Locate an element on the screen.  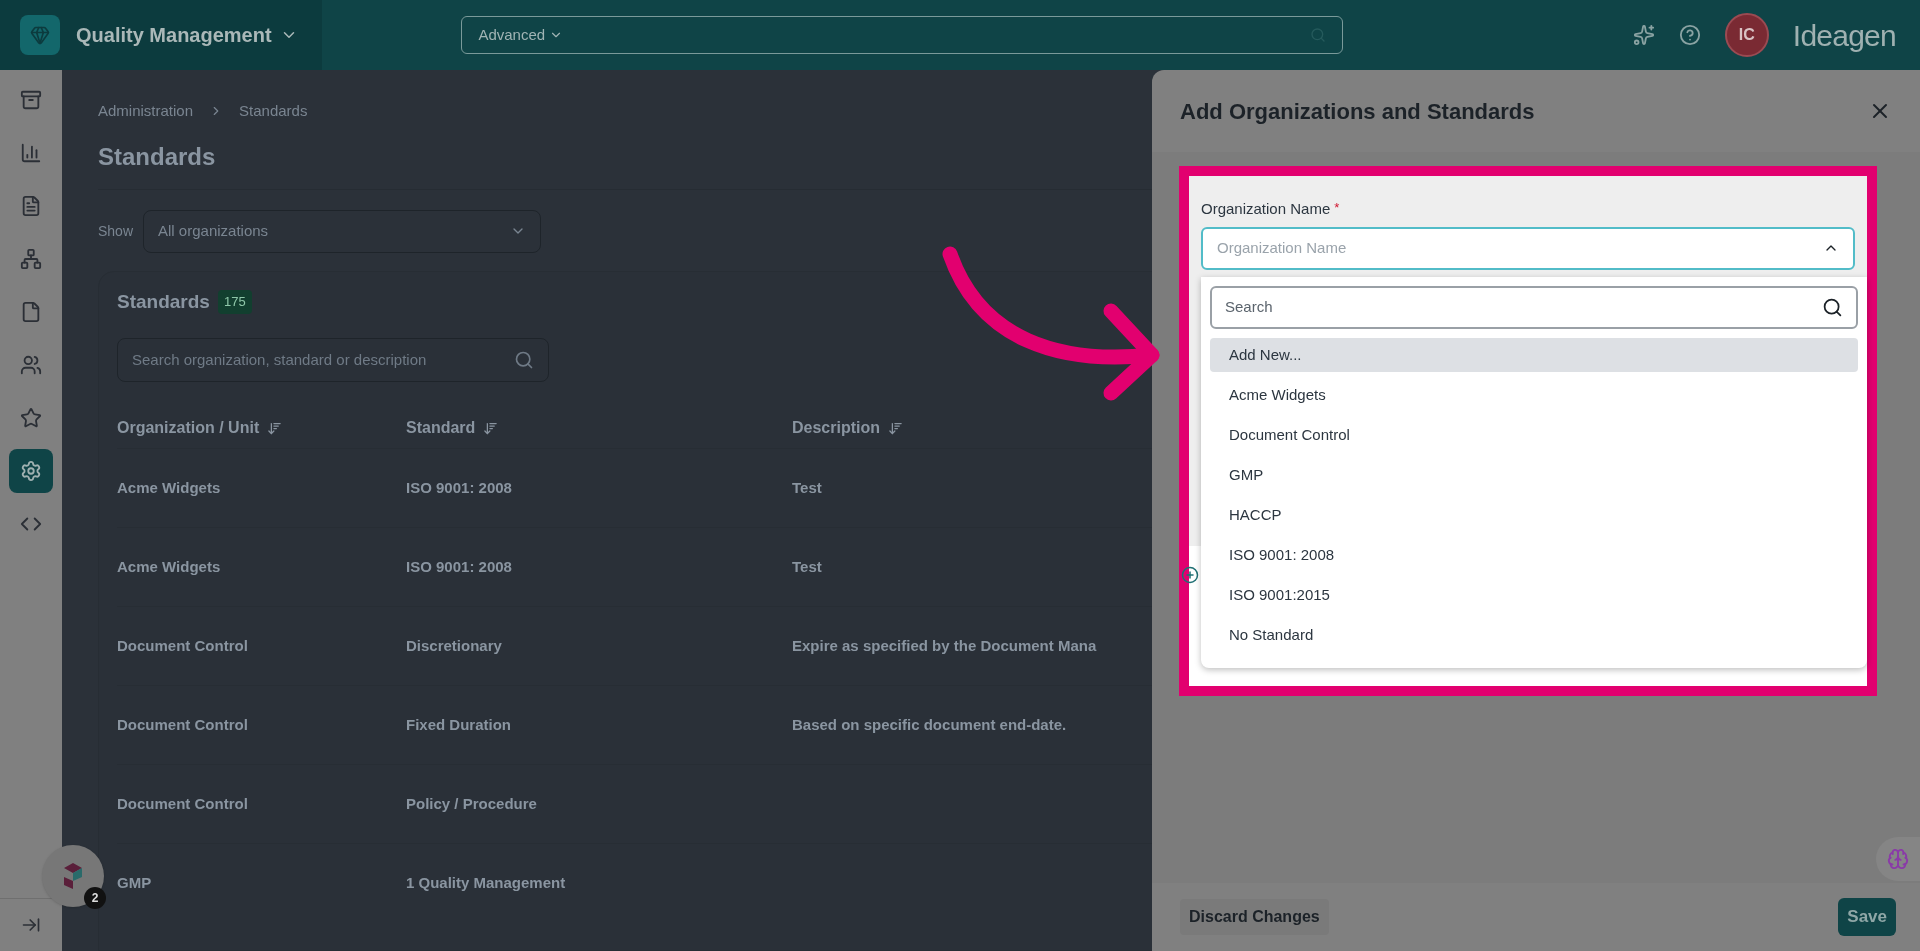
search-scope: Advanced is located at coordinates (521, 35).